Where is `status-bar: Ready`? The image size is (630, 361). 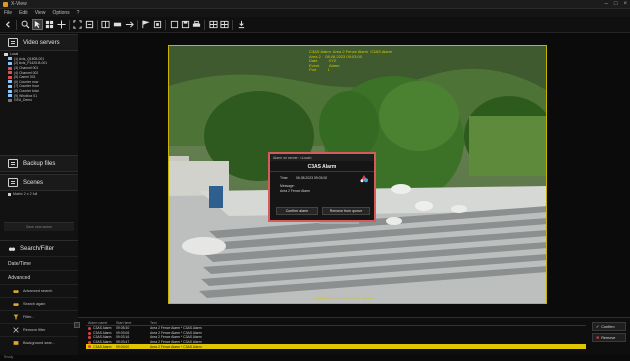 status-bar: Ready is located at coordinates (315, 358).